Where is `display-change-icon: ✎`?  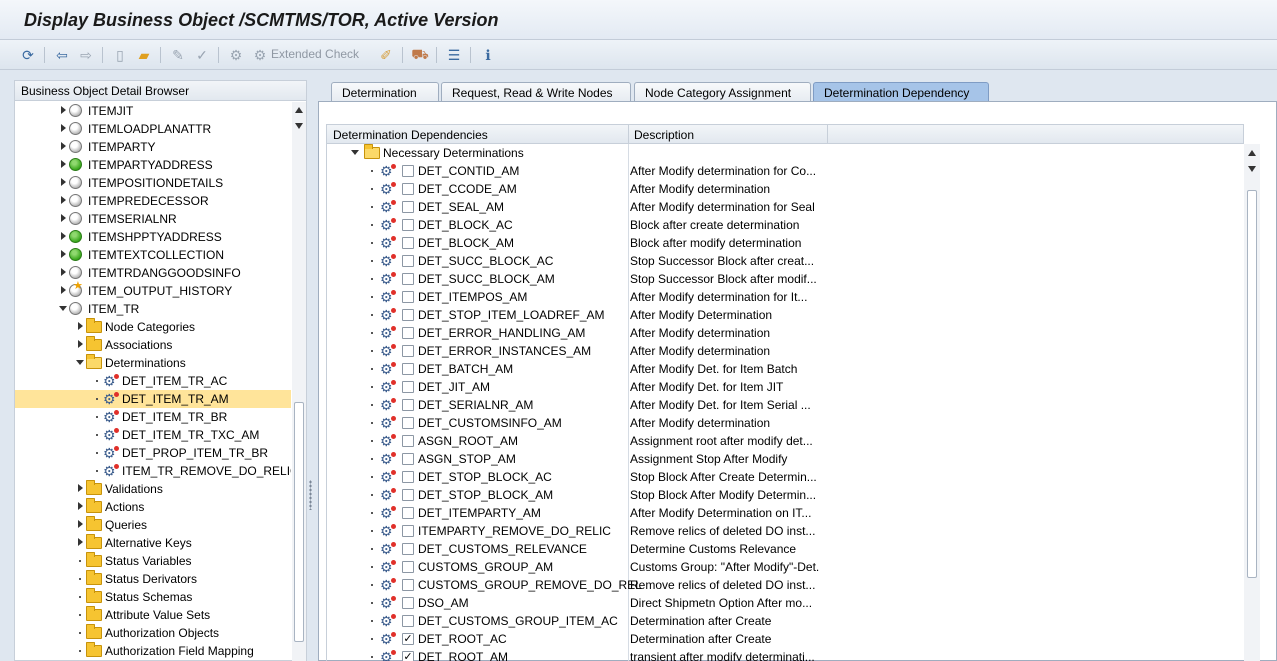
display-change-icon: ✎ is located at coordinates (178, 55).